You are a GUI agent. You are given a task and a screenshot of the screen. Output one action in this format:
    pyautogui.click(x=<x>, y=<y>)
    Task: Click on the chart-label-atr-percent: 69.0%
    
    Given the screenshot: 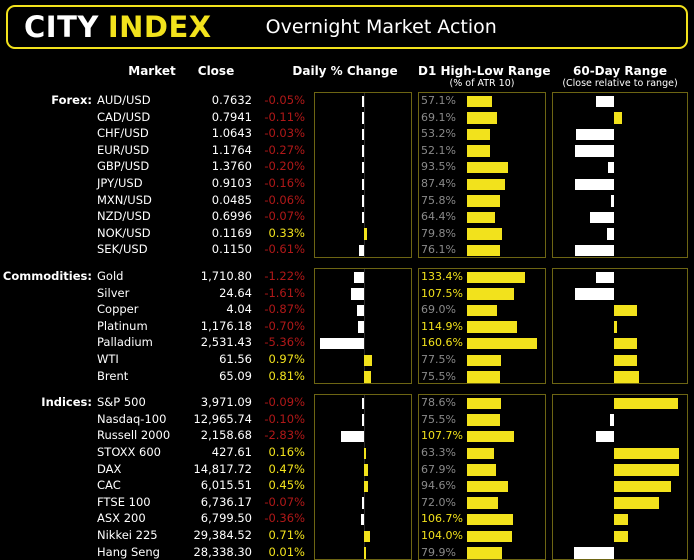 What is the action you would take?
    pyautogui.click(x=438, y=310)
    